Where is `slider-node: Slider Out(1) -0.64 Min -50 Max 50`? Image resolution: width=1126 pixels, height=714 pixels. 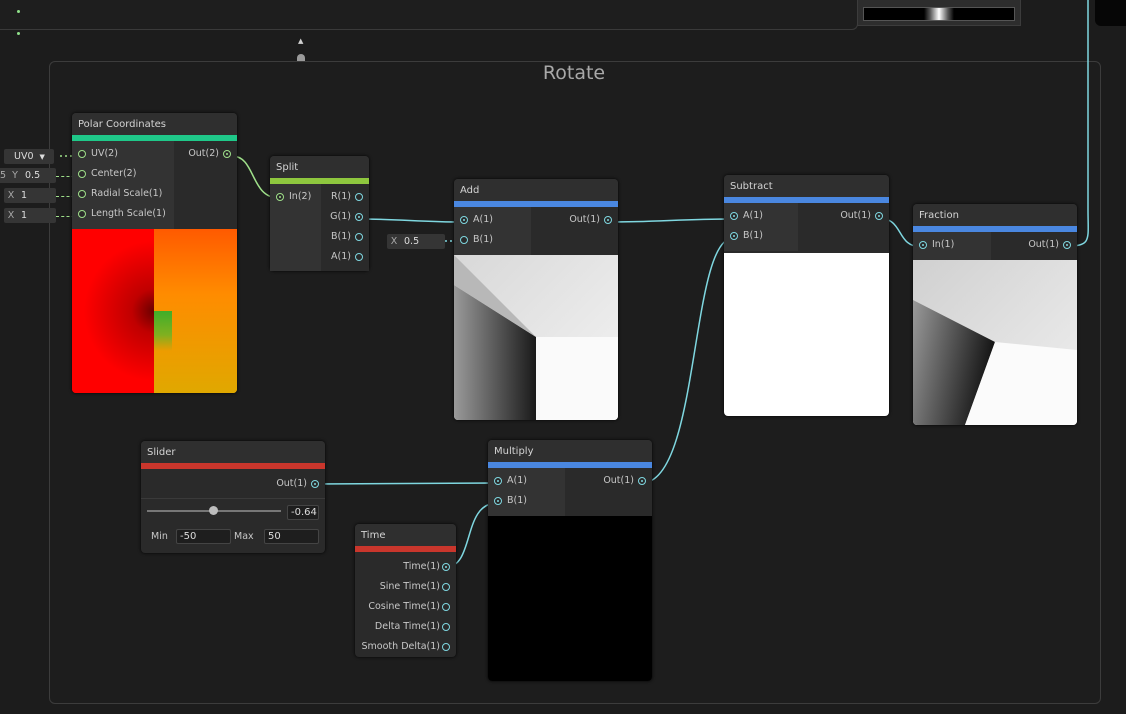 slider-node: Slider Out(1) -0.64 Min -50 Max 50 is located at coordinates (233, 497).